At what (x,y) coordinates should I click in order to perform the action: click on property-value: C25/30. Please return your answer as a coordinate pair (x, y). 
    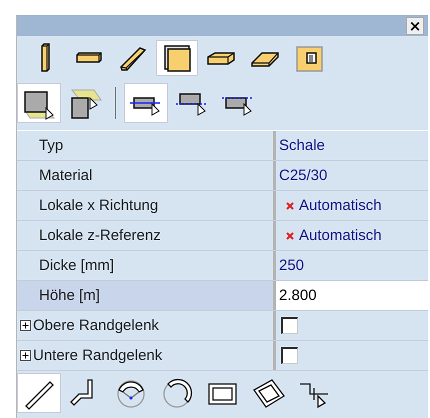
    Looking at the image, I should click on (303, 175).